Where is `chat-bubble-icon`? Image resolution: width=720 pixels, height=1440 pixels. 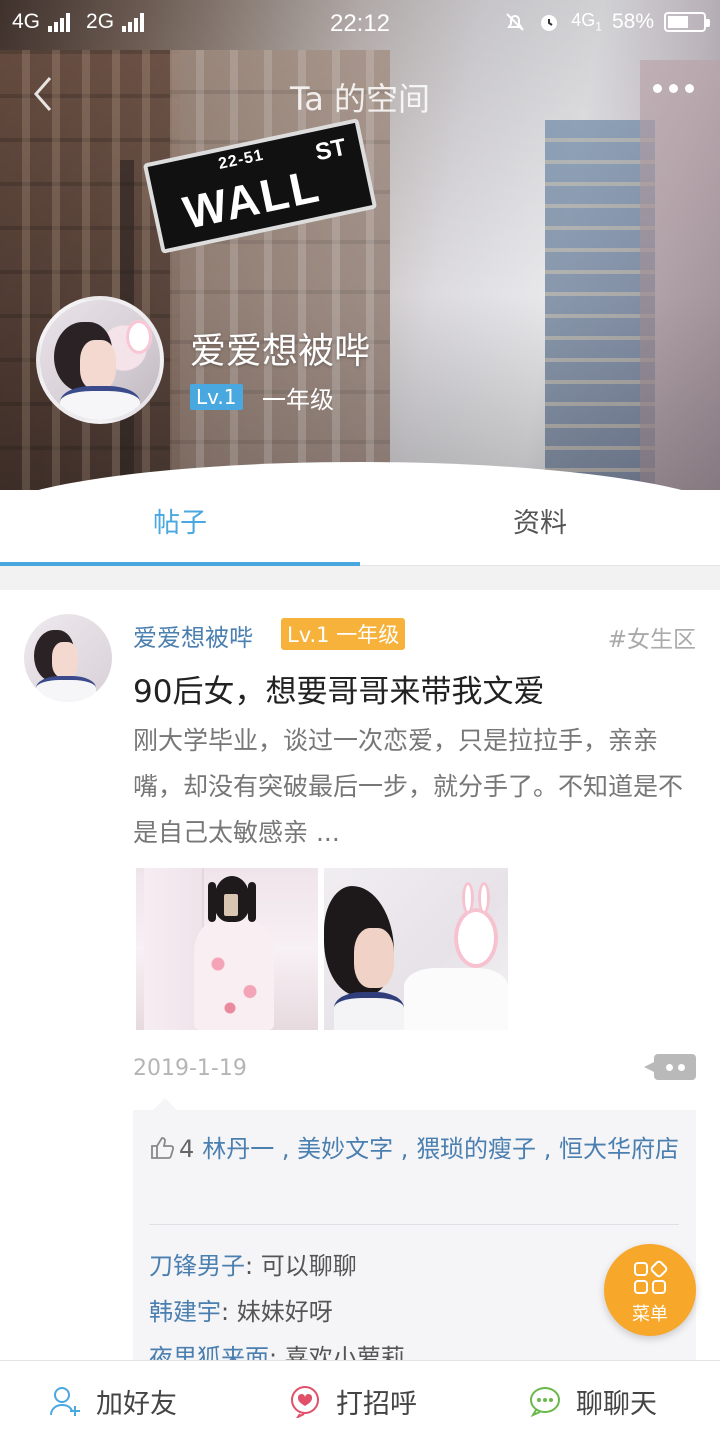
chat-bubble-icon is located at coordinates (545, 1402).